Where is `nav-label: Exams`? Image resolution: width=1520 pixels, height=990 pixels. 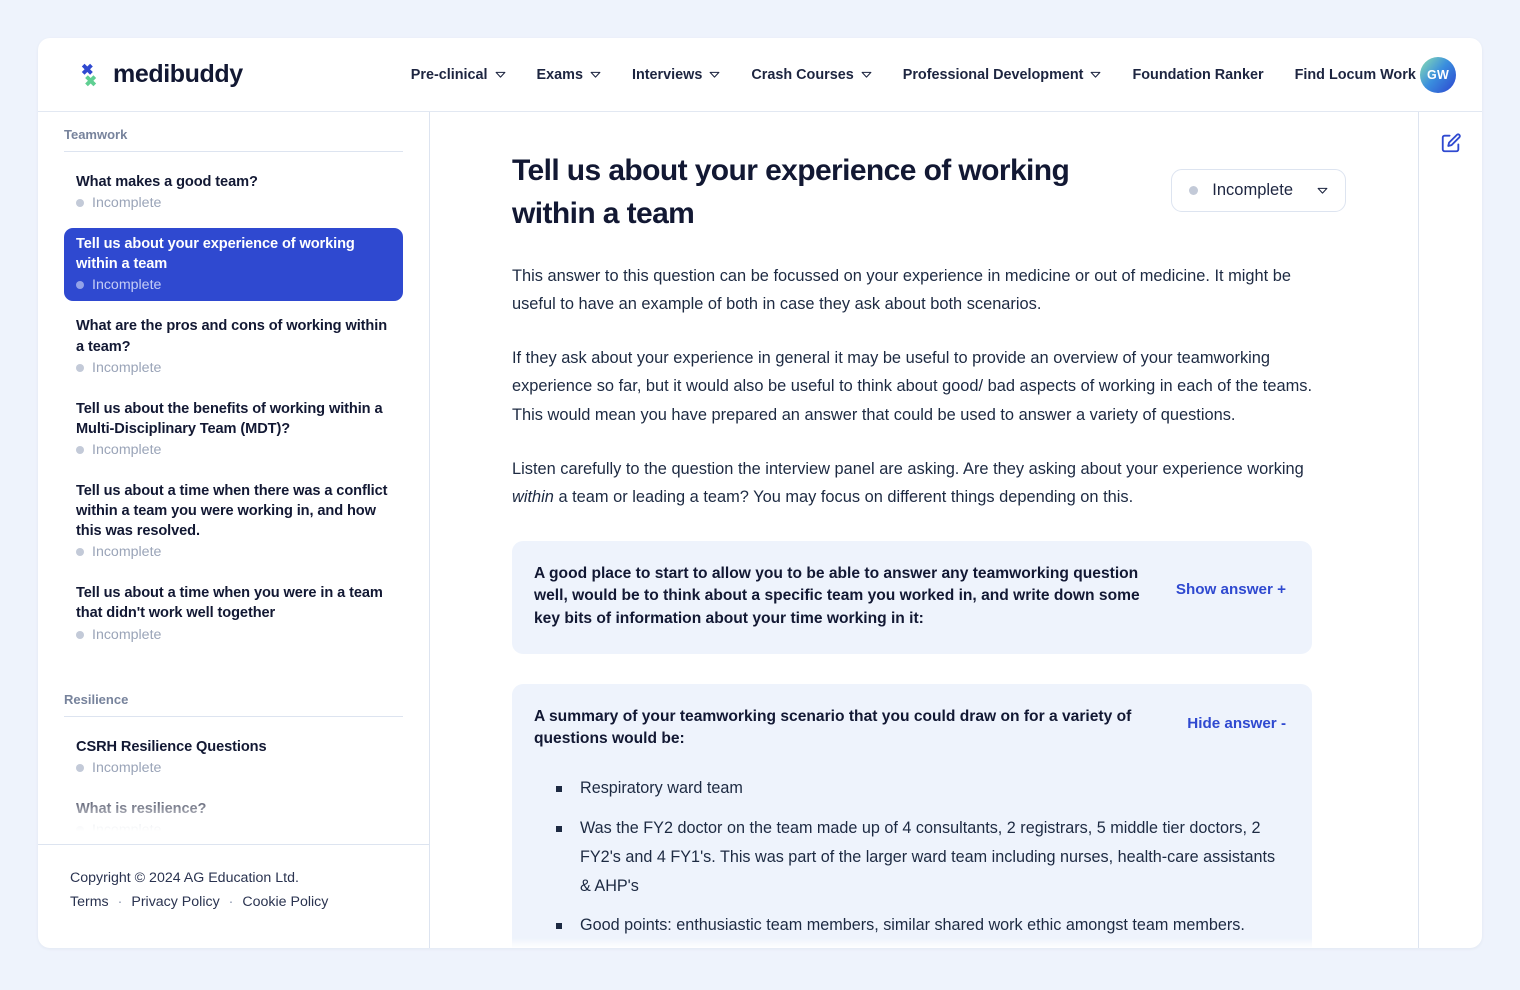 nav-label: Exams is located at coordinates (559, 74).